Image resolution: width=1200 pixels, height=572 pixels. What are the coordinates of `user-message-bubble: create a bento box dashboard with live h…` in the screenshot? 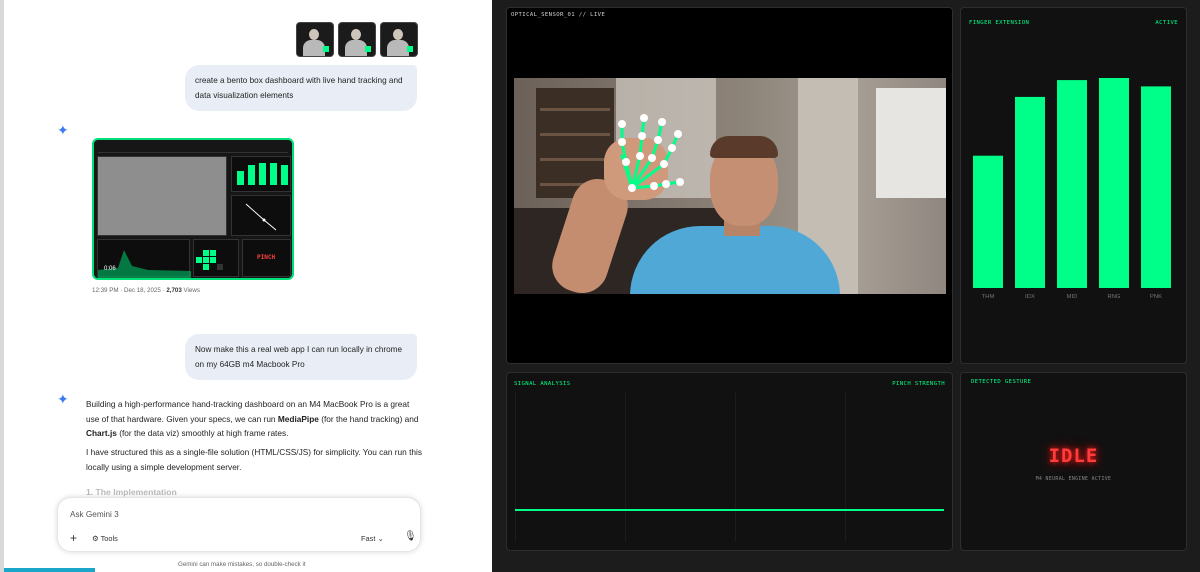 It's located at (301, 88).